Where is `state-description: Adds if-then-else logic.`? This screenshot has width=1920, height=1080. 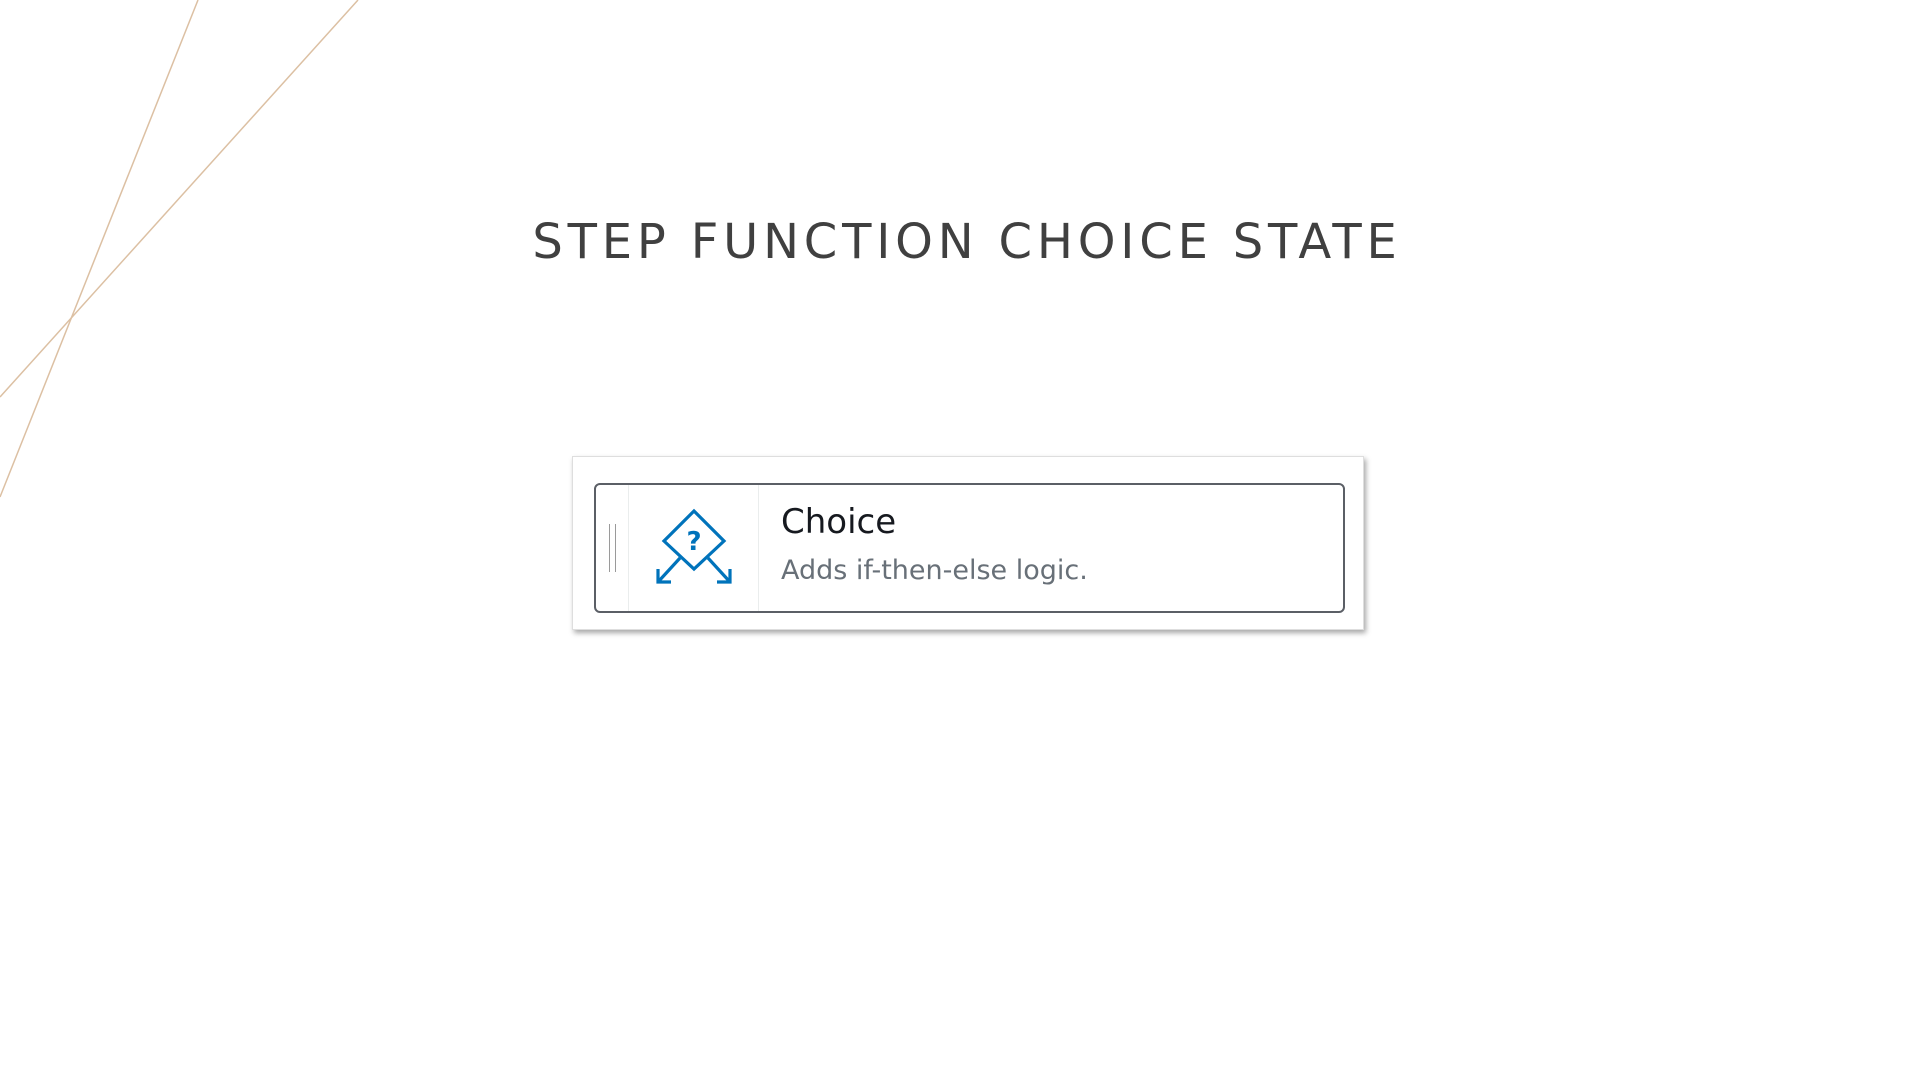
state-description: Adds if-then-else logic. is located at coordinates (934, 570).